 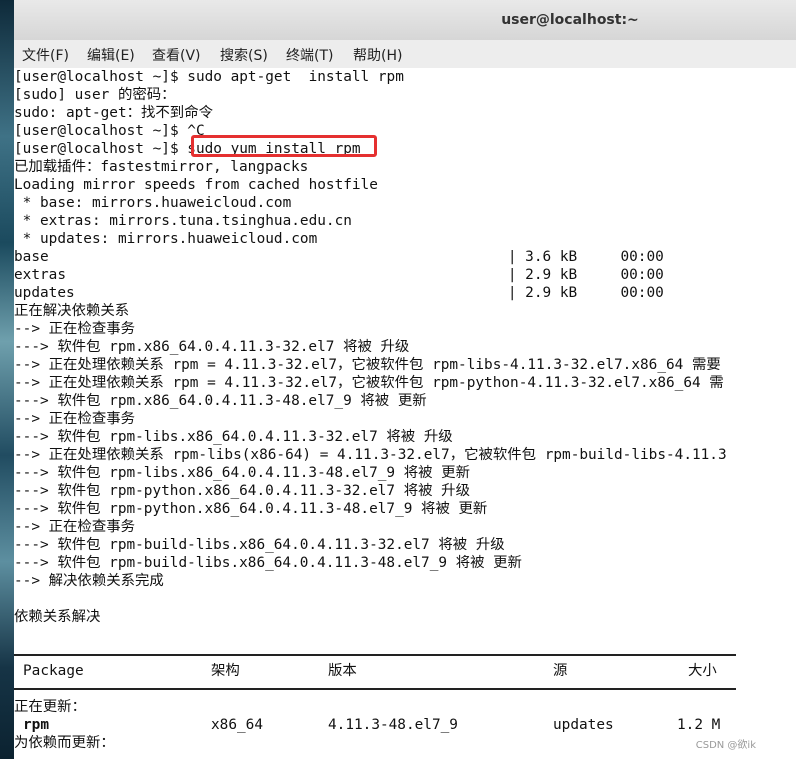 What do you see at coordinates (89, 581) in the screenshot?
I see `terminal-line: --> 解决依赖关系完成` at bounding box center [89, 581].